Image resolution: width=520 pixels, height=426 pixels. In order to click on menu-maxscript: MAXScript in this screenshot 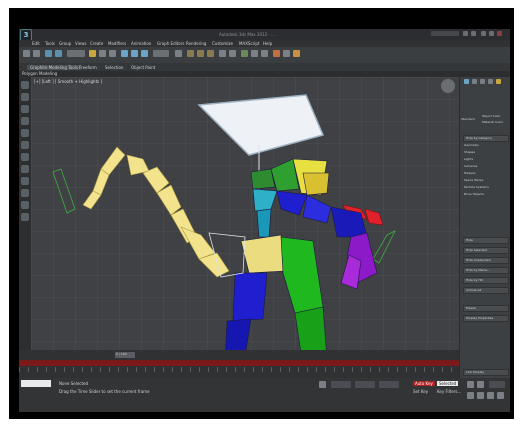, I will do `click(249, 43)`.